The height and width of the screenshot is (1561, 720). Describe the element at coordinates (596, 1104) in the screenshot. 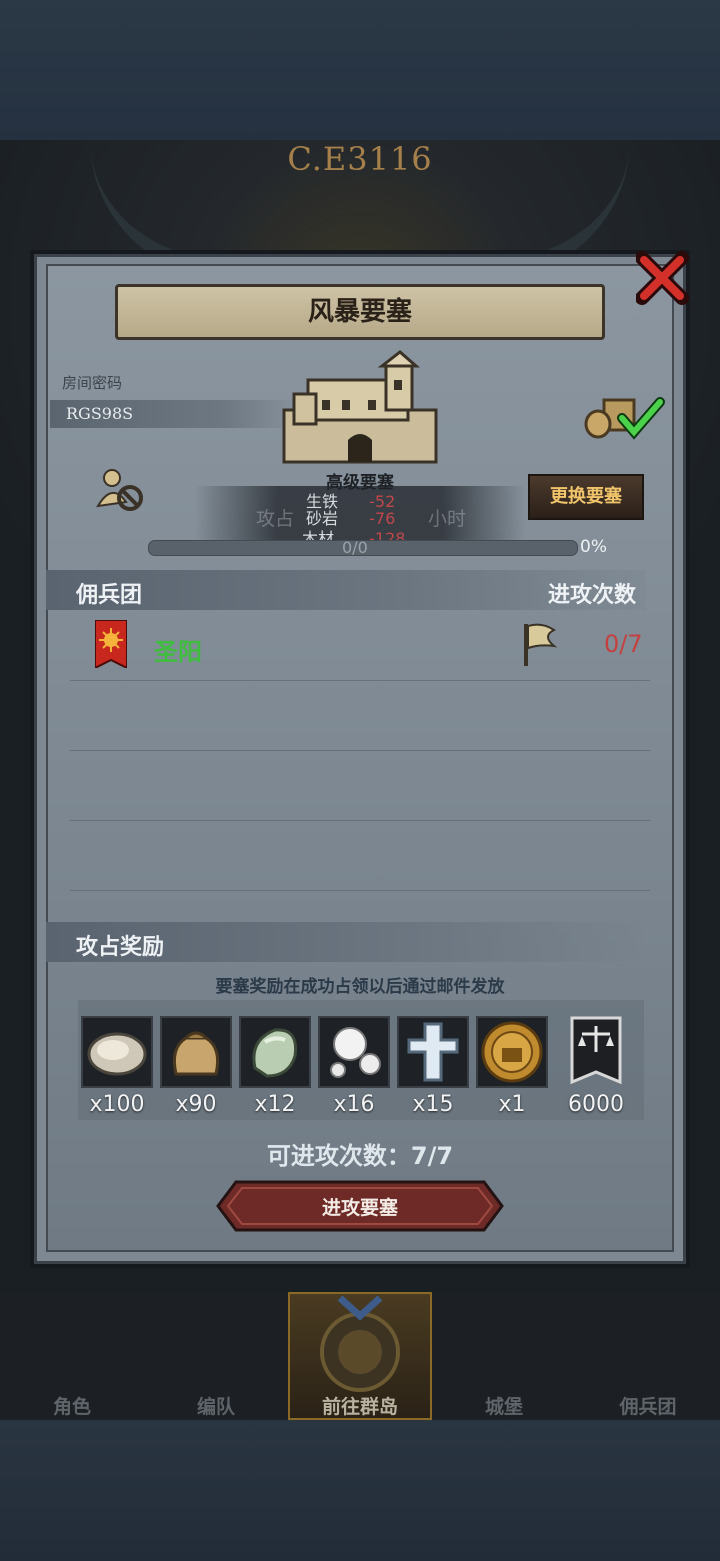

I see `reward-quantity: 6000` at that location.